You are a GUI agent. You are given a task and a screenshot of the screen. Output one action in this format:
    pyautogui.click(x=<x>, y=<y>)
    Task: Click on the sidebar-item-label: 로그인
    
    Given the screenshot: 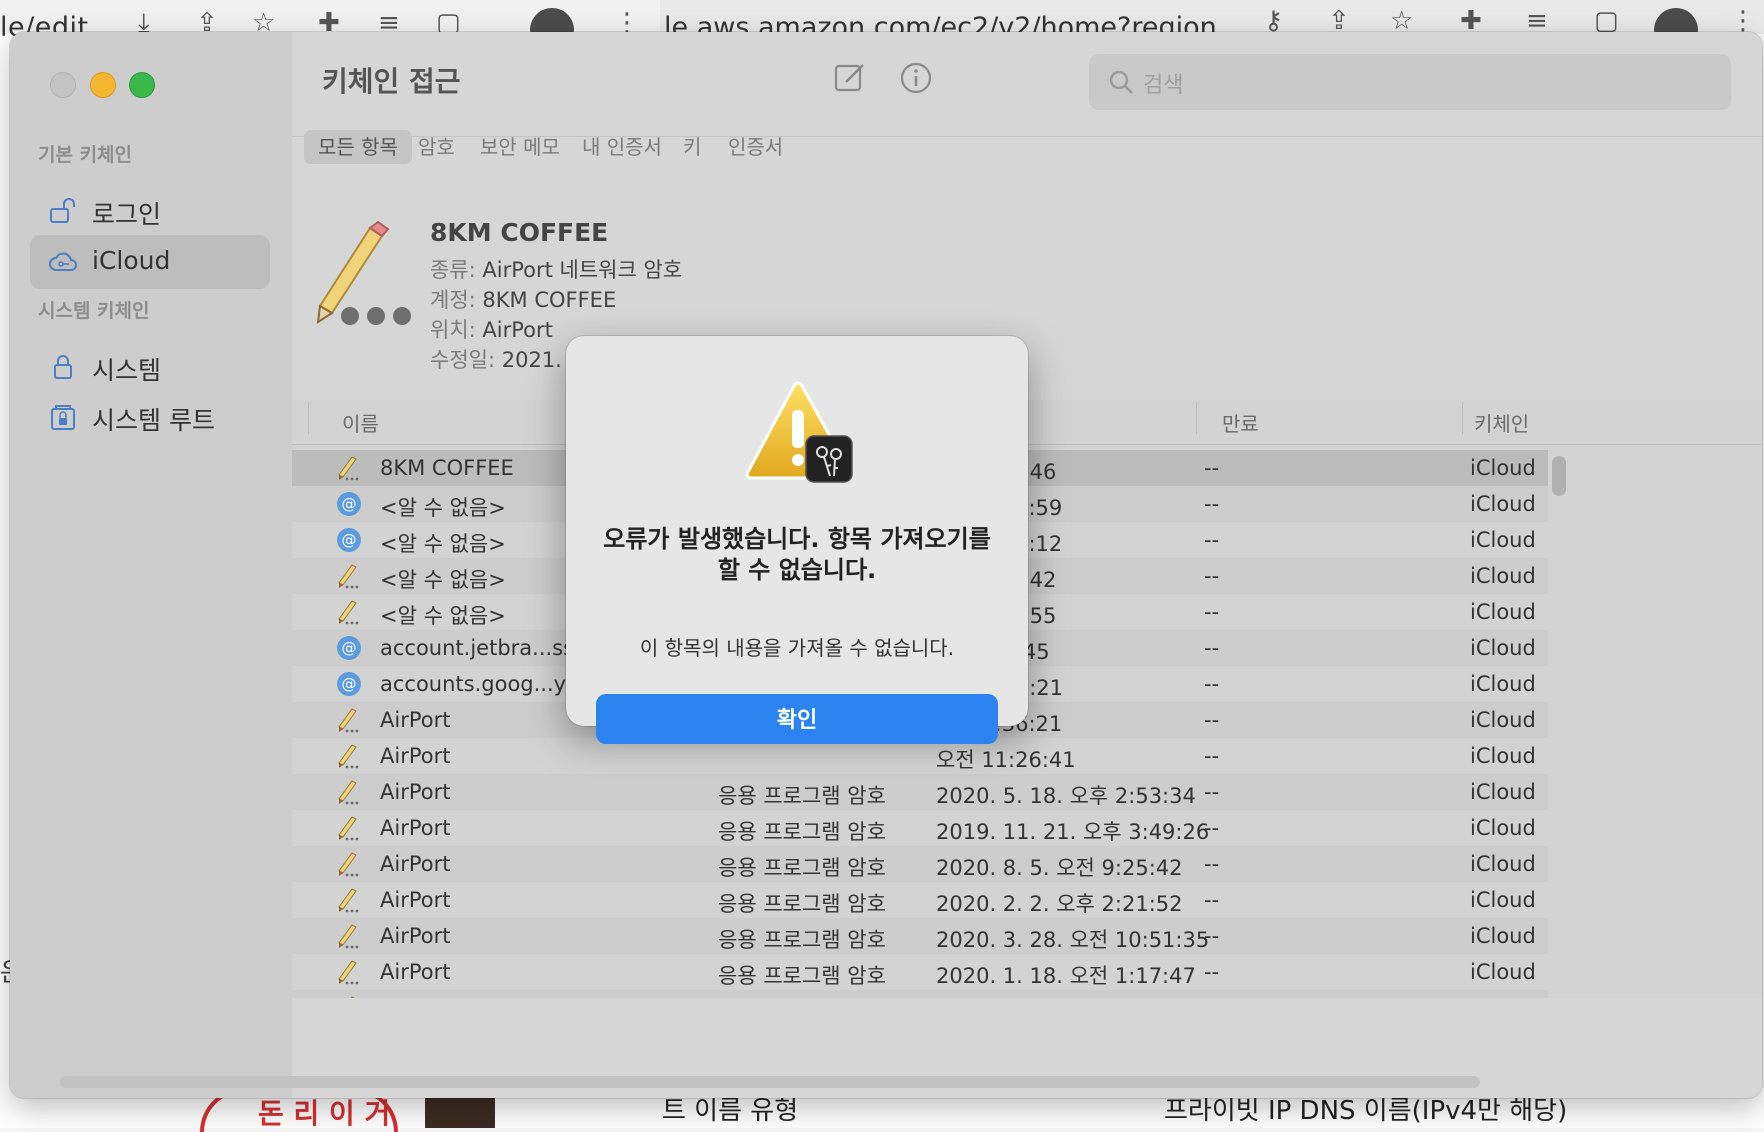 What is the action you would take?
    pyautogui.click(x=127, y=214)
    